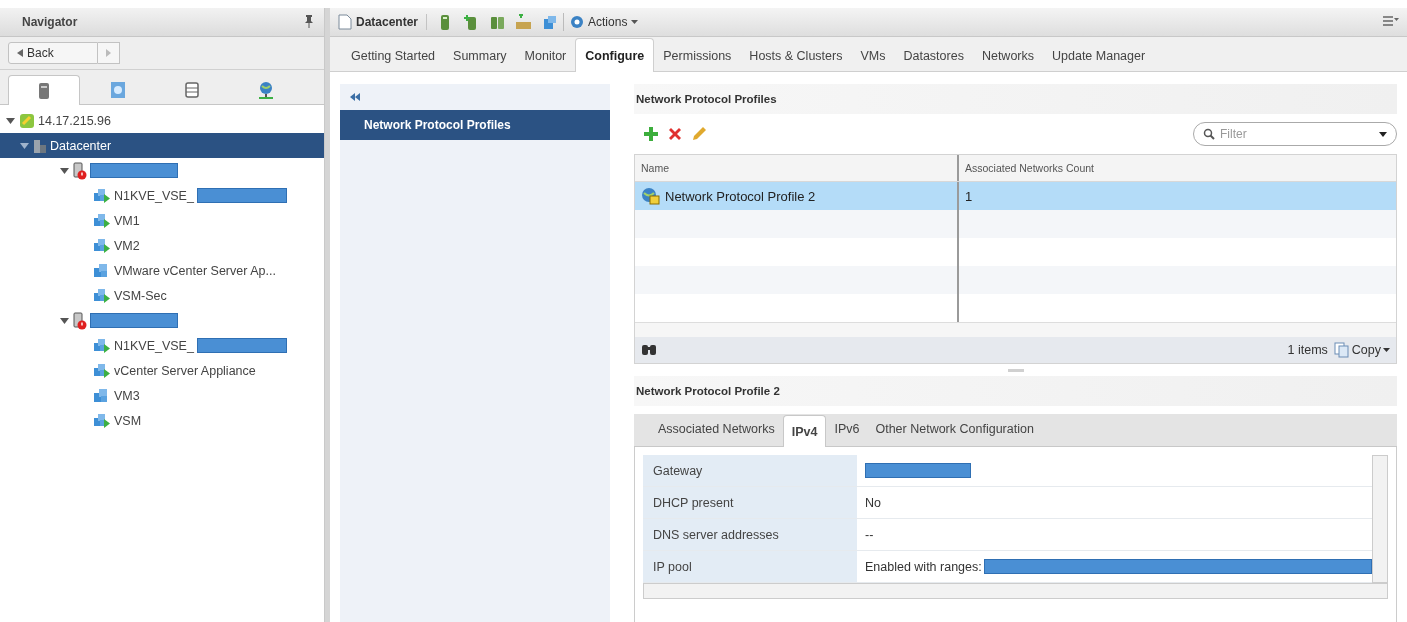 The width and height of the screenshot is (1407, 622). Describe the element at coordinates (1341, 350) in the screenshot. I see `copy-icon` at that location.